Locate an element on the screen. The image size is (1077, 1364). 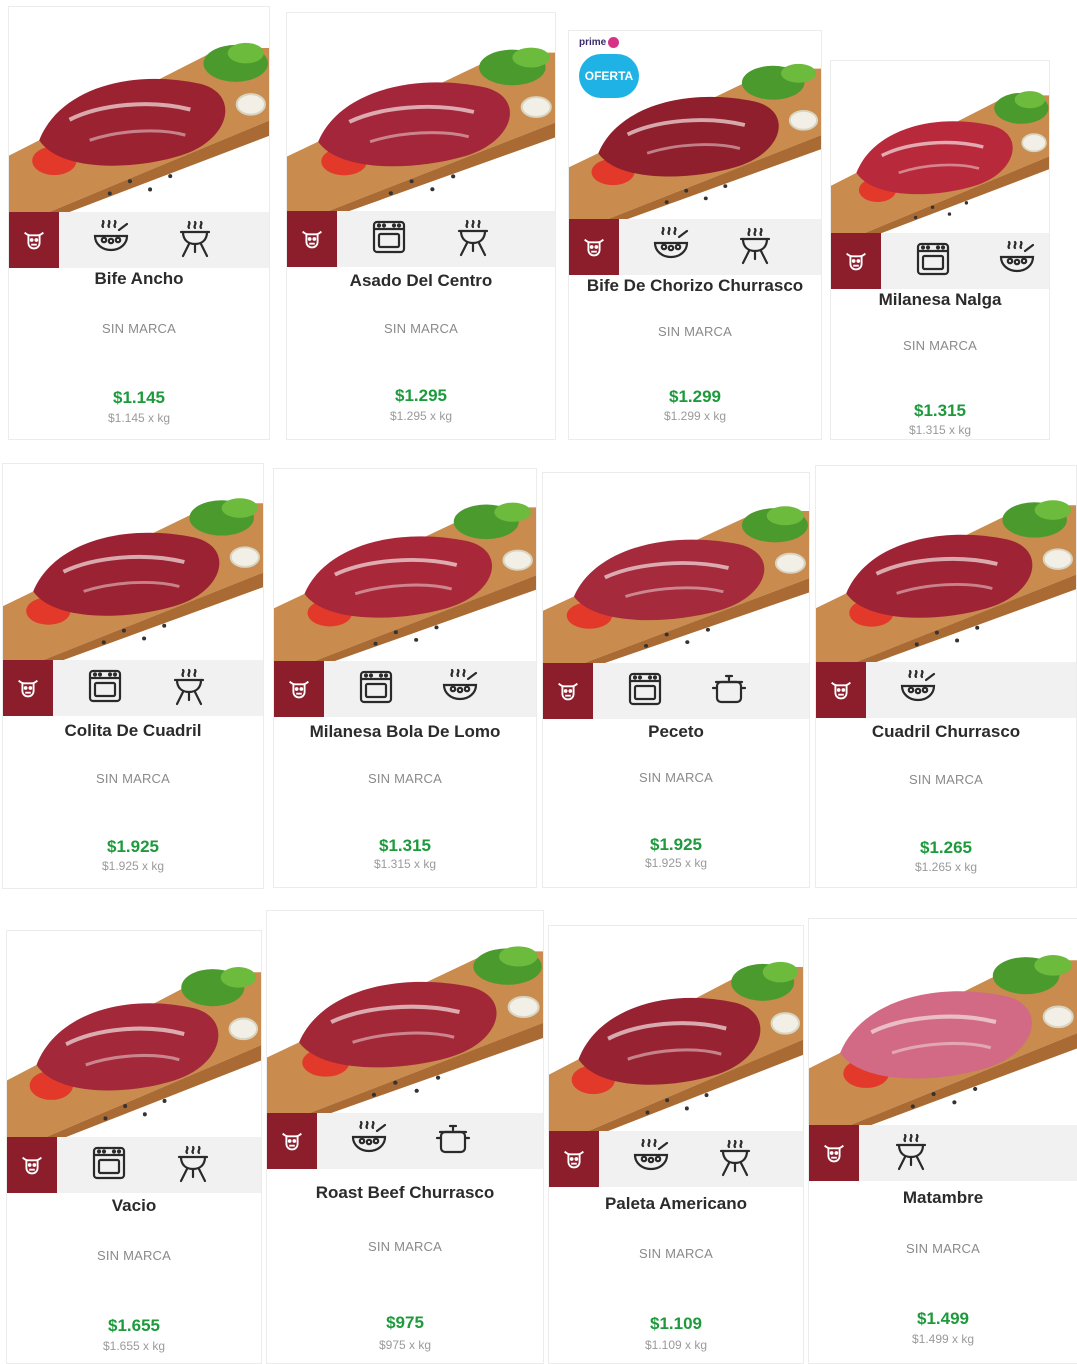
product-unit-price: $1.145 x kg is located at coordinates (139, 418).